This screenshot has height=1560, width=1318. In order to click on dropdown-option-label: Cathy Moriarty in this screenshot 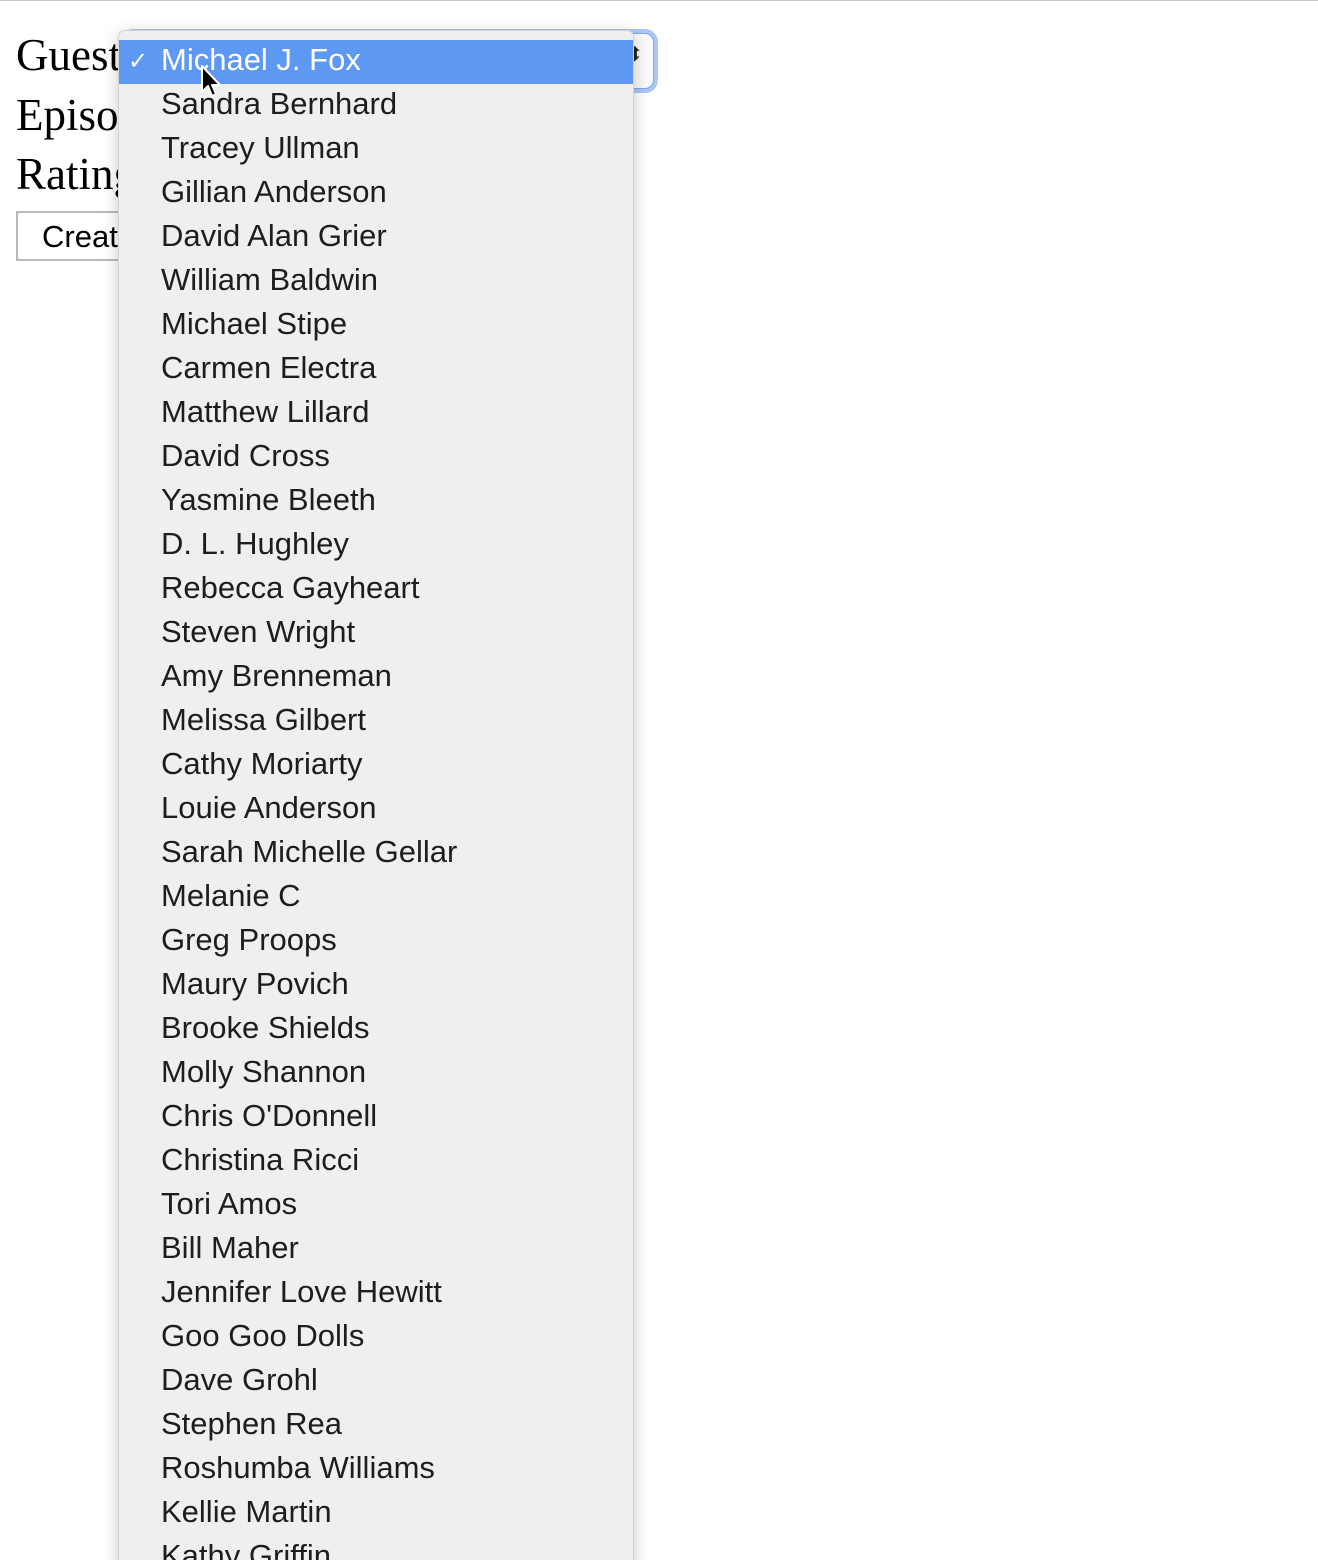, I will do `click(262, 763)`.